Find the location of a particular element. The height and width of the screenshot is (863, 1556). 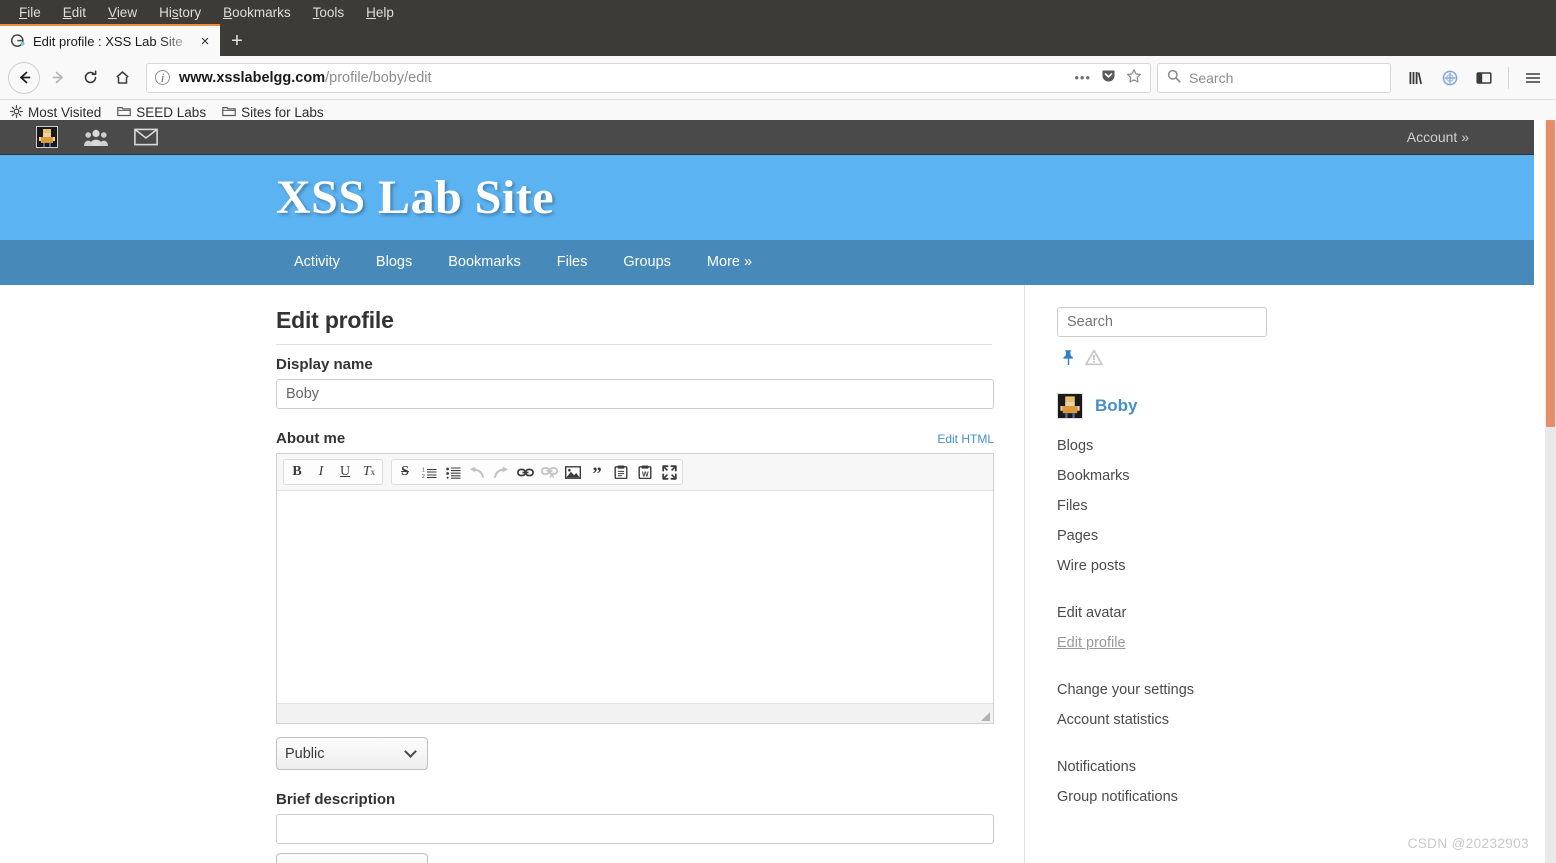

bulleted-list-icon is located at coordinates (453, 472).